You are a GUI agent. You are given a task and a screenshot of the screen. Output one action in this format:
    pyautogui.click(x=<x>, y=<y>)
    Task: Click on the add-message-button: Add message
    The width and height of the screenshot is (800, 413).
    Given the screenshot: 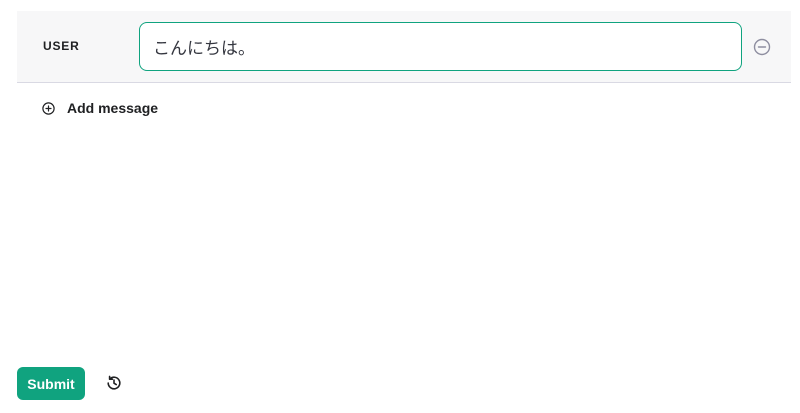 What is the action you would take?
    pyautogui.click(x=100, y=108)
    